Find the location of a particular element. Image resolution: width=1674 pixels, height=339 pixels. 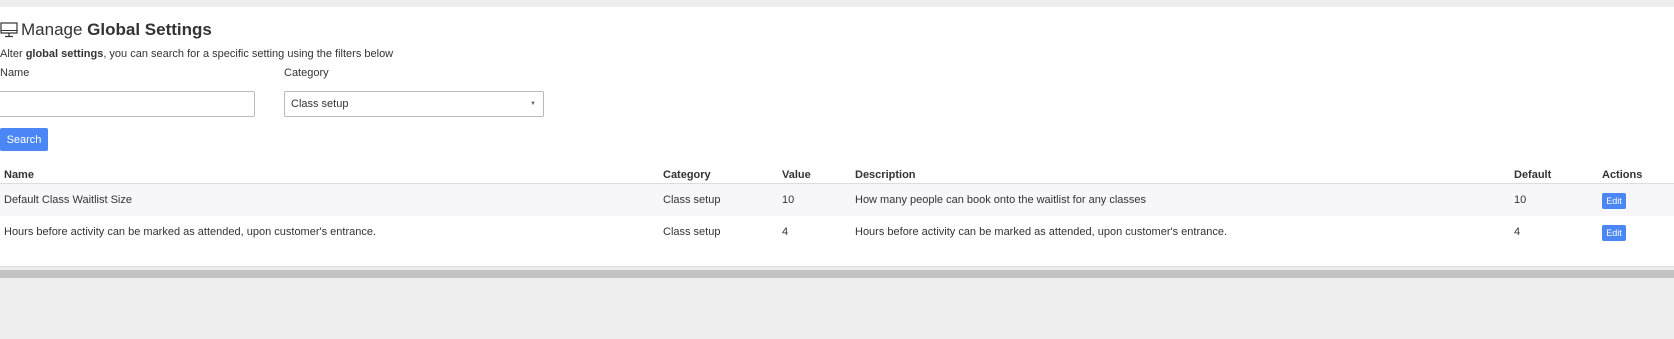

monitor-icon is located at coordinates (9, 30).